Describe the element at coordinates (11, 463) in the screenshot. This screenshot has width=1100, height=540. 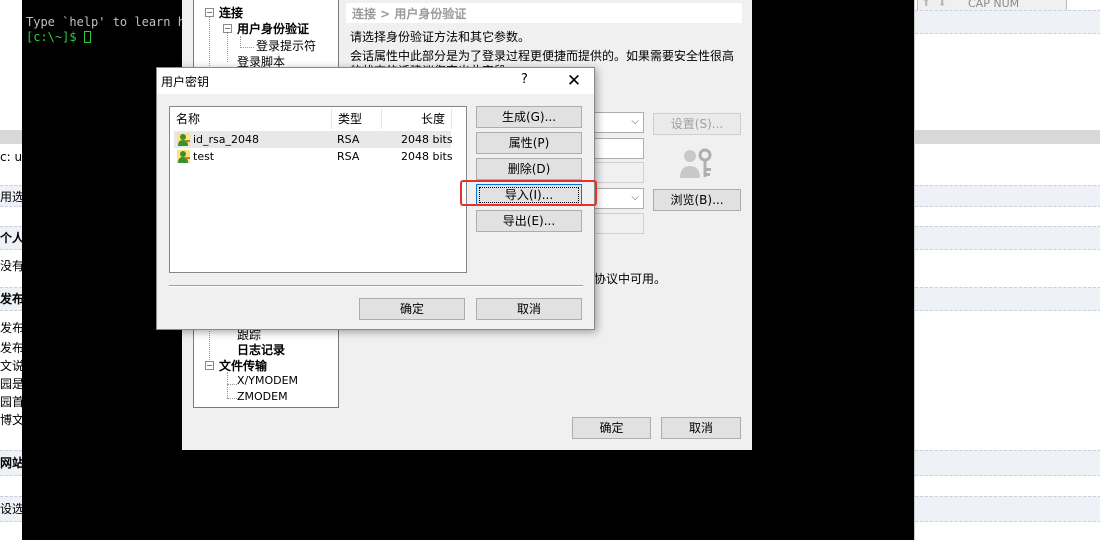
I see `background-text: 网站` at that location.